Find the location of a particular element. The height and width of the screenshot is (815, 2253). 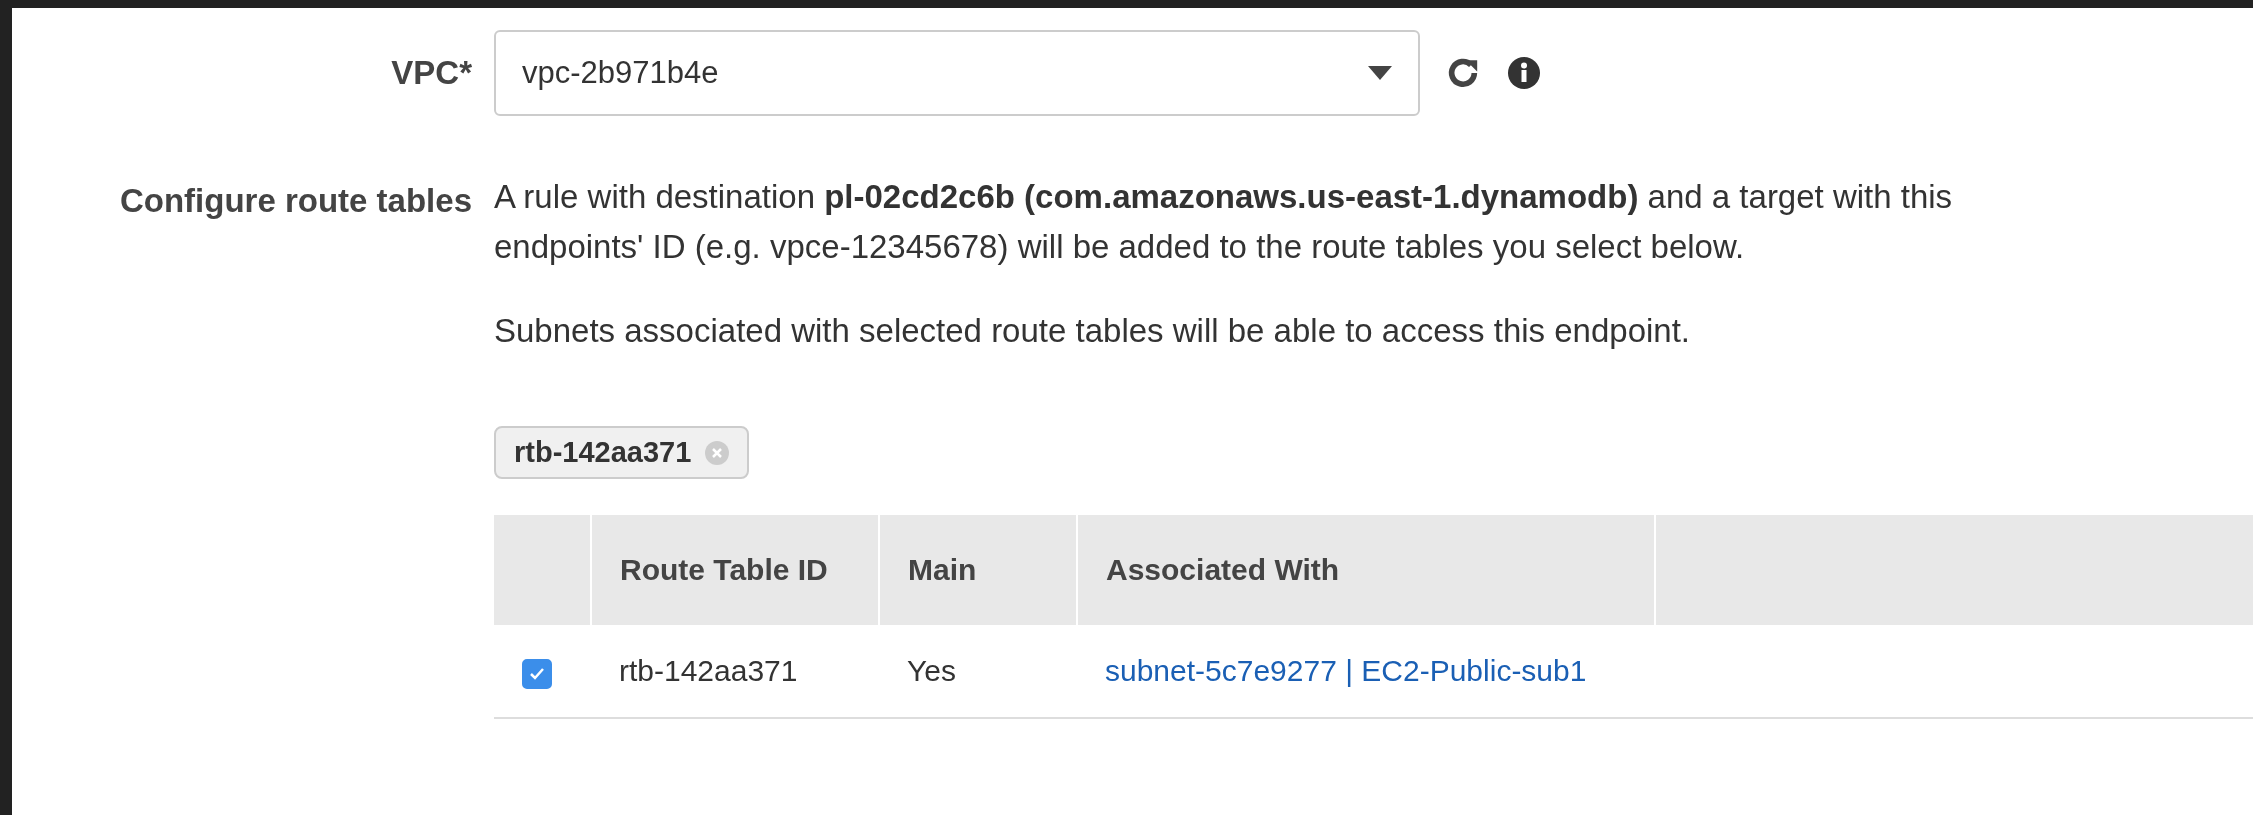

column-header: Main is located at coordinates (978, 570).